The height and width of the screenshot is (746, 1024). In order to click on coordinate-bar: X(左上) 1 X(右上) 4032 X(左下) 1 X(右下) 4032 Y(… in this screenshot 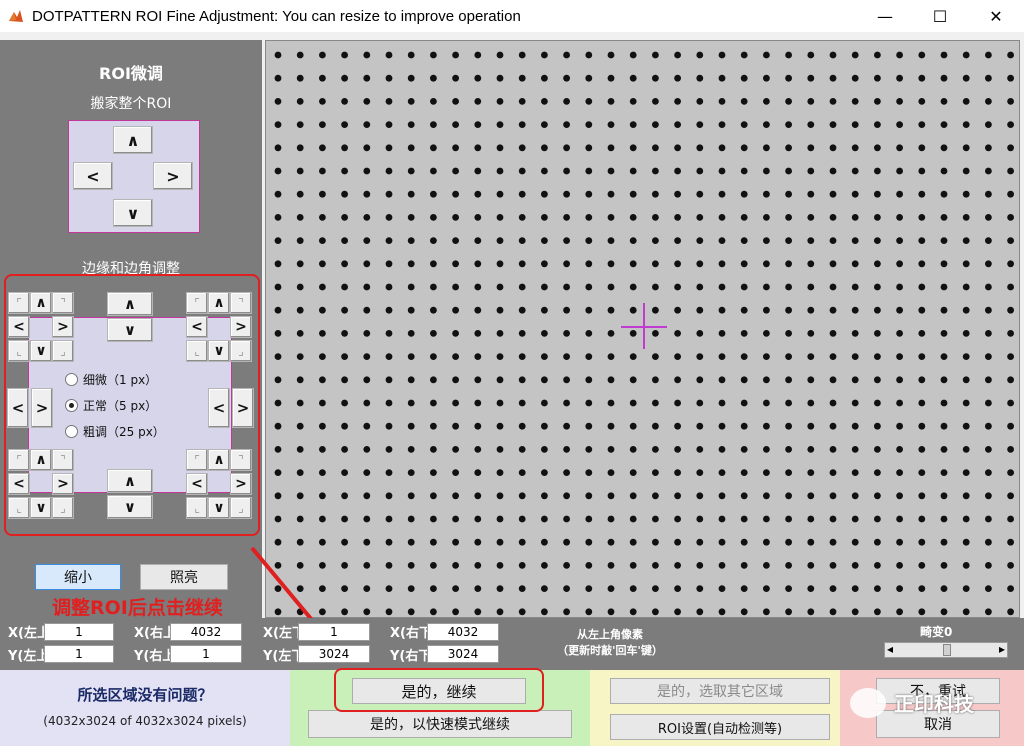, I will do `click(512, 644)`.